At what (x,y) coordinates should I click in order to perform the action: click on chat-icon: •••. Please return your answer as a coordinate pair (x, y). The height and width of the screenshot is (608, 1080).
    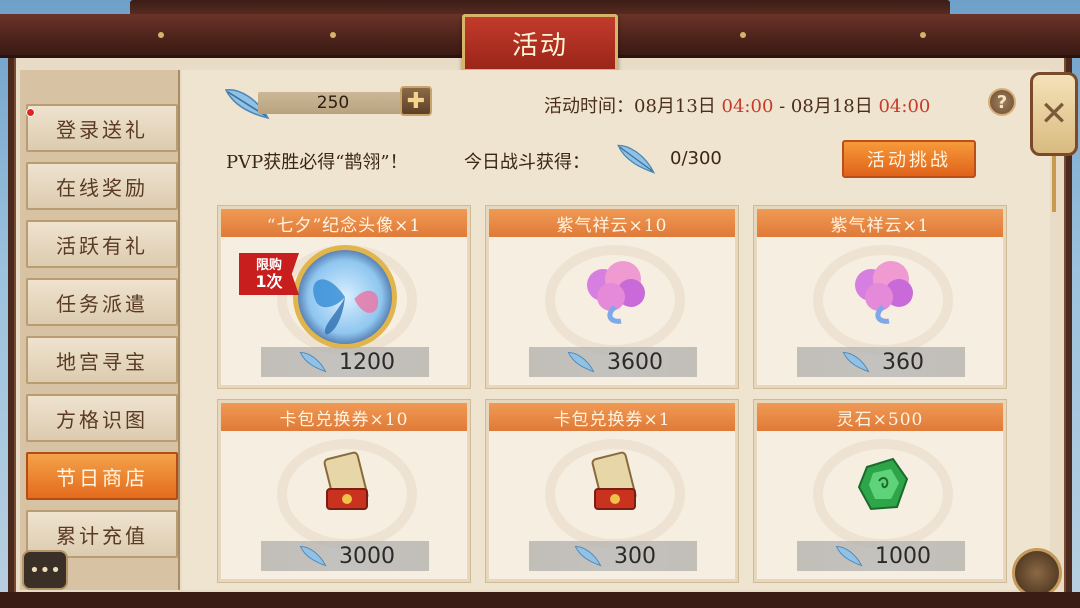
    Looking at the image, I should click on (45, 570).